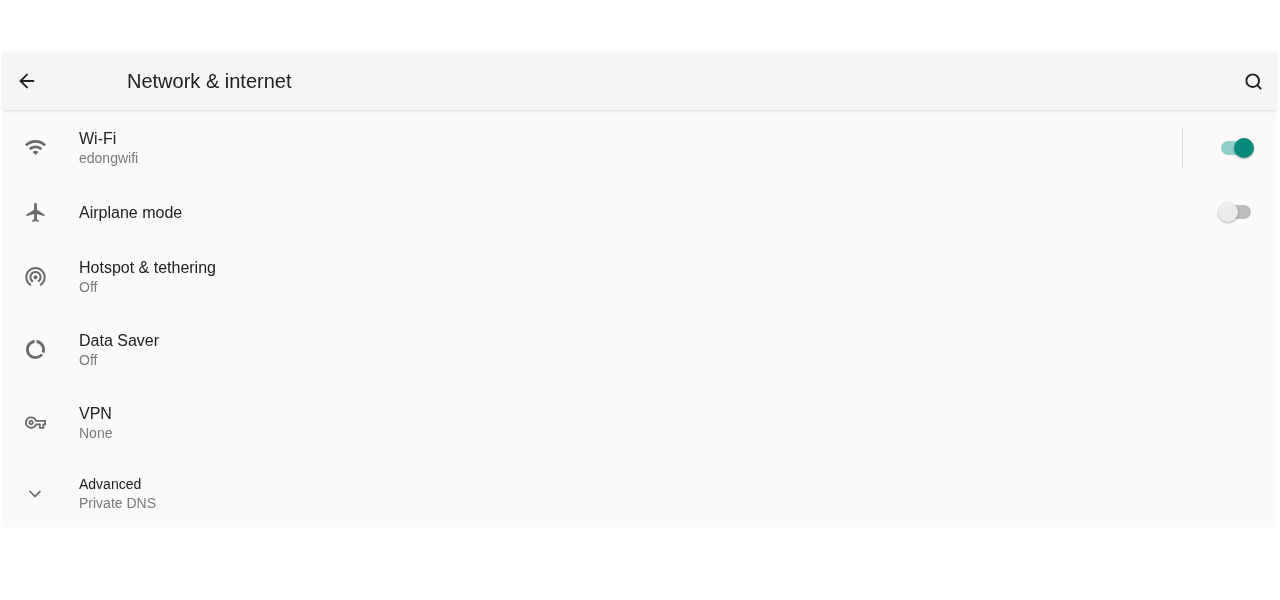 The height and width of the screenshot is (600, 1280). What do you see at coordinates (209, 81) in the screenshot?
I see `page-title: Network & internet` at bounding box center [209, 81].